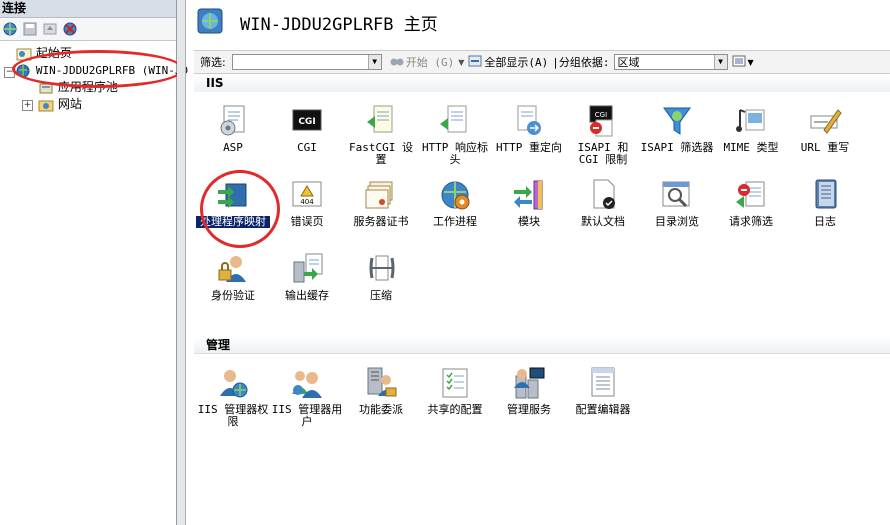 The width and height of the screenshot is (890, 525). Describe the element at coordinates (542, 345) in the screenshot. I see `section-header-management: 管理` at that location.